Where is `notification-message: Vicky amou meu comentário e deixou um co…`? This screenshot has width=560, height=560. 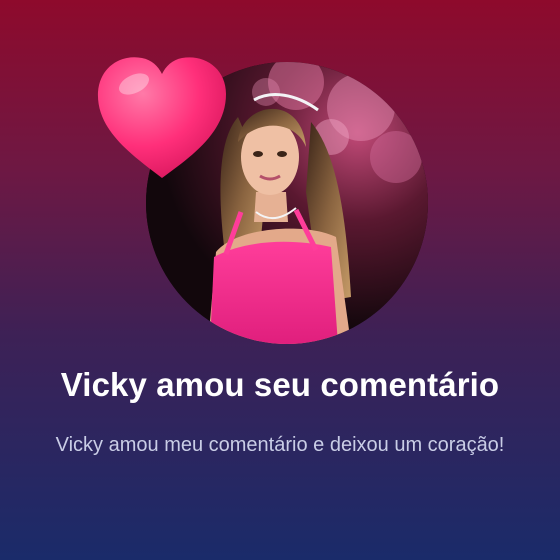 notification-message: Vicky amou meu comentário e deixou um co… is located at coordinates (280, 445).